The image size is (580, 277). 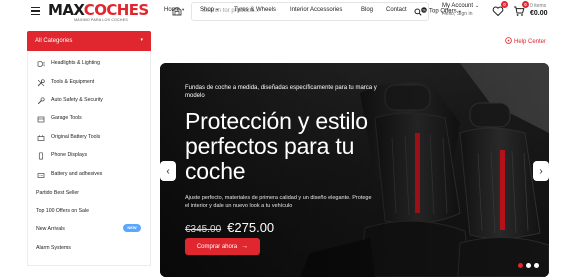 What do you see at coordinates (477, 6) in the screenshot?
I see `chevron-down-icon: ⌄` at bounding box center [477, 6].